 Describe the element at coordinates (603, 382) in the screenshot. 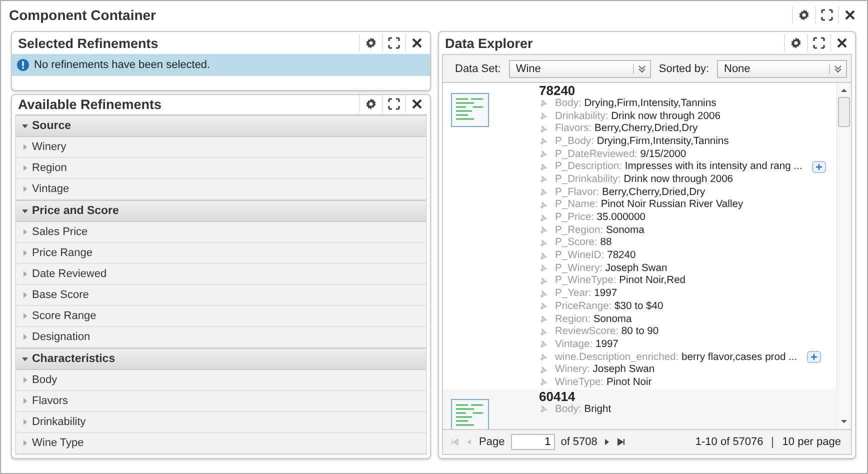

I see `field-text: WineType: Pinot Noir` at that location.